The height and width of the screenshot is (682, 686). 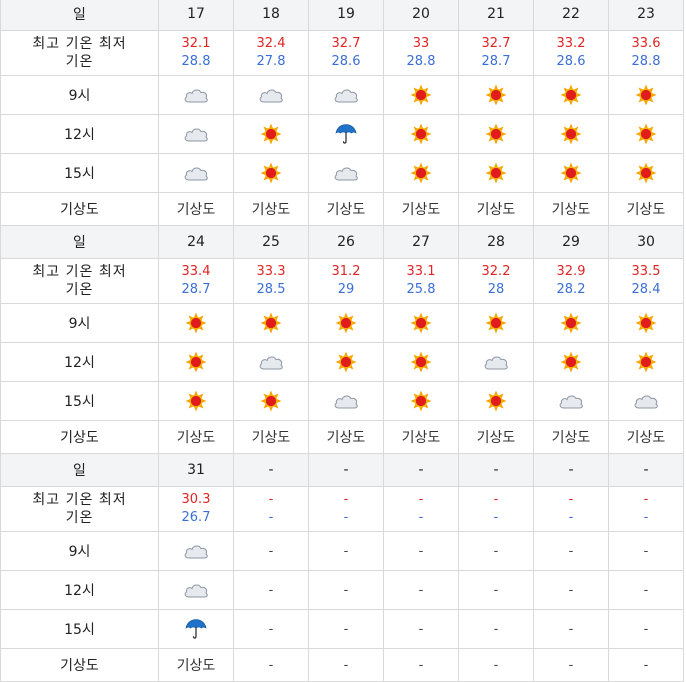 I want to click on row-label-text: 일, so click(x=79, y=243).